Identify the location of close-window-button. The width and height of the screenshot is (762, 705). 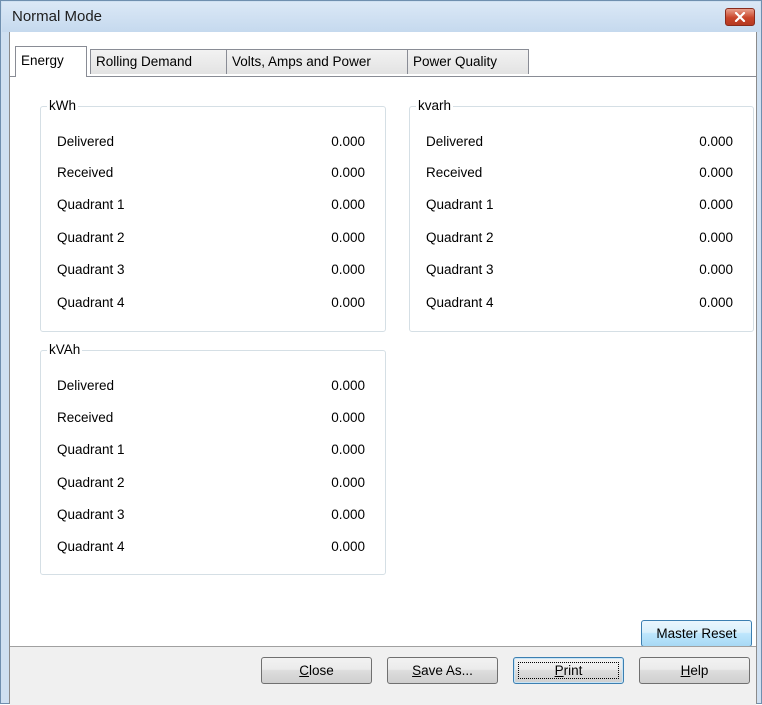
(740, 17).